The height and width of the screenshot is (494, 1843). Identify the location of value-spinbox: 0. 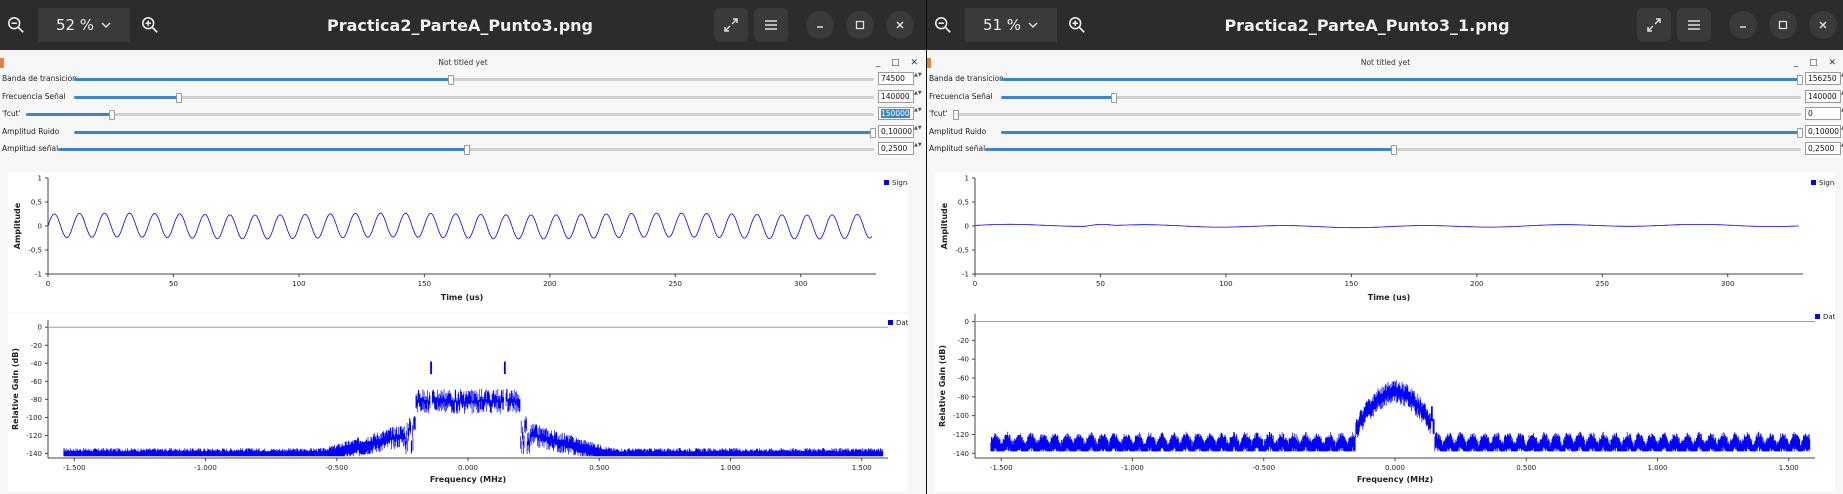
(1823, 113).